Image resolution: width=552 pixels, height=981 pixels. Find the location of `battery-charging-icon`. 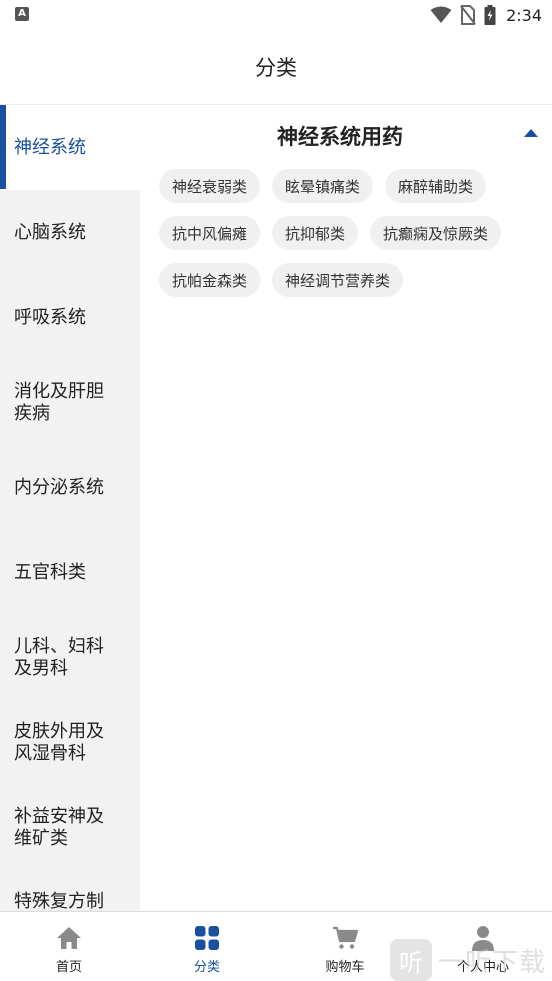

battery-charging-icon is located at coordinates (490, 15).